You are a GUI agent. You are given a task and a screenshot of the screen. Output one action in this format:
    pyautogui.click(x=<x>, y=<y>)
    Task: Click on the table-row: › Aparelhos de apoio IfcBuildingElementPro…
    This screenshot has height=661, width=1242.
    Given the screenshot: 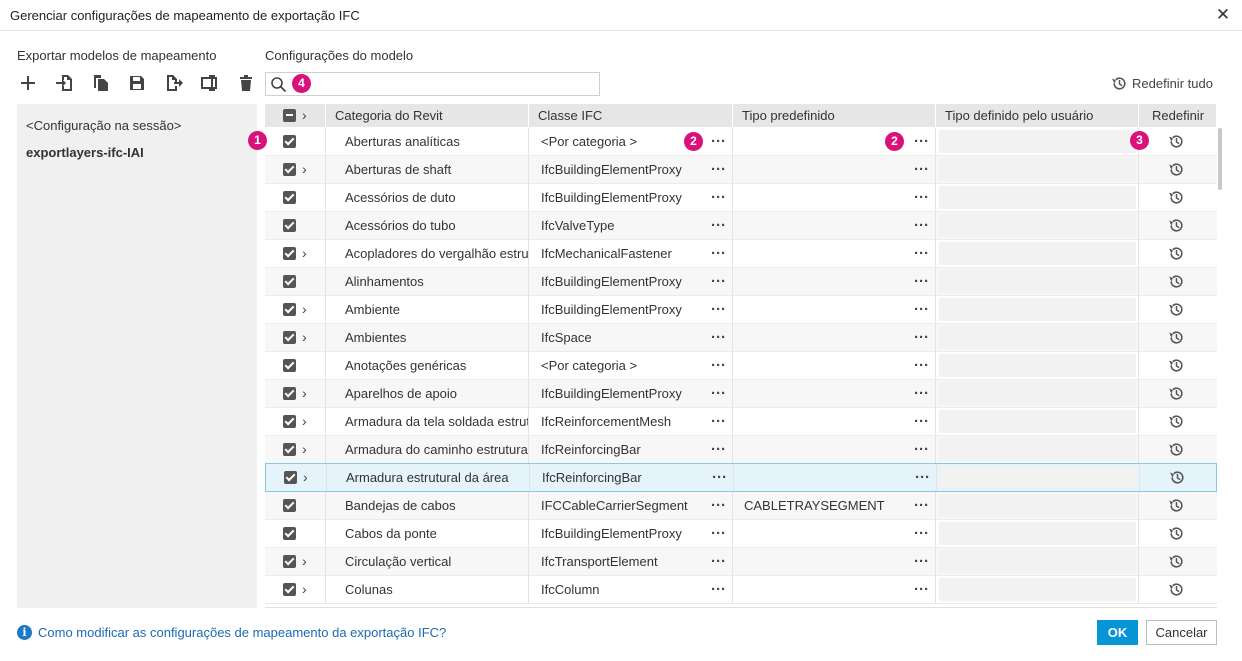 What is the action you would take?
    pyautogui.click(x=741, y=394)
    